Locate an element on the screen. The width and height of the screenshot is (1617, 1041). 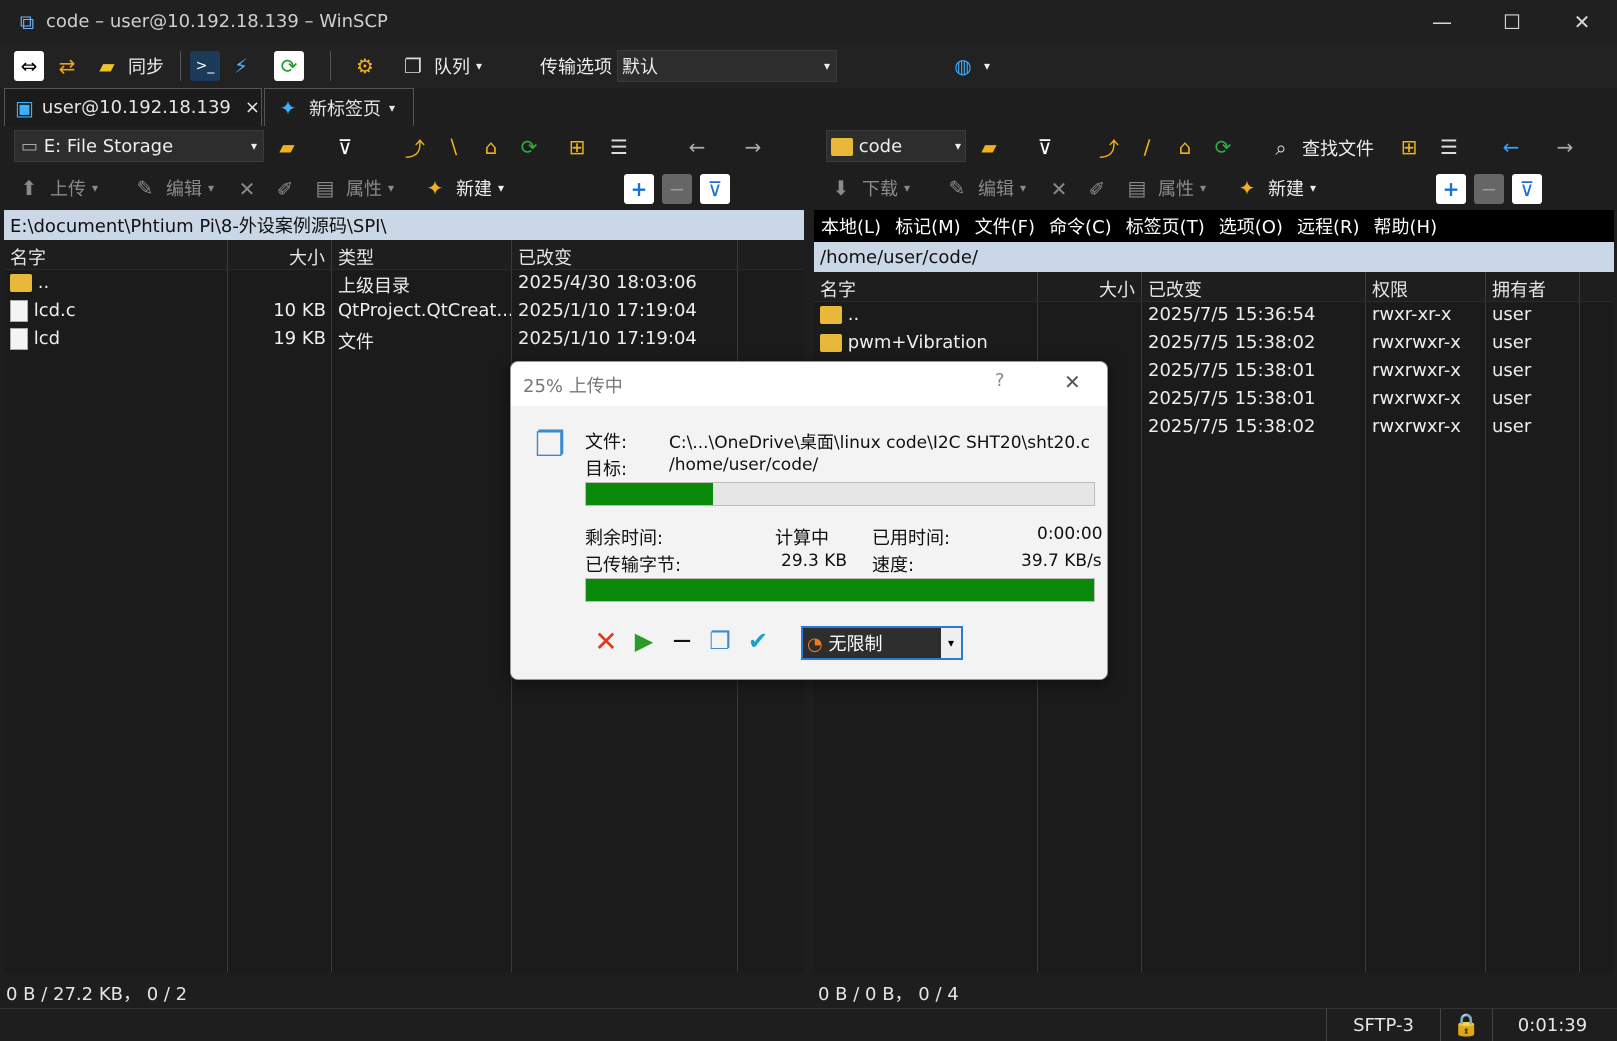
menu-tabs: 标签页(T) is located at coordinates (1165, 226).